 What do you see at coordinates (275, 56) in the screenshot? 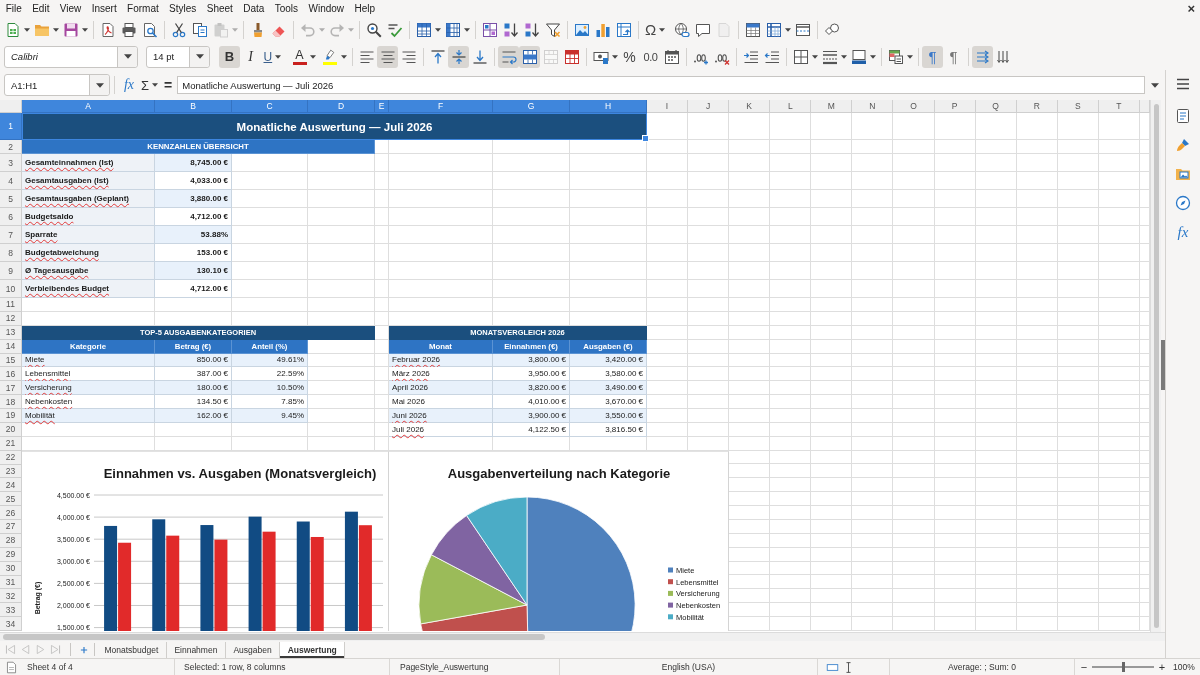
I see `underline-button: U` at bounding box center [275, 56].